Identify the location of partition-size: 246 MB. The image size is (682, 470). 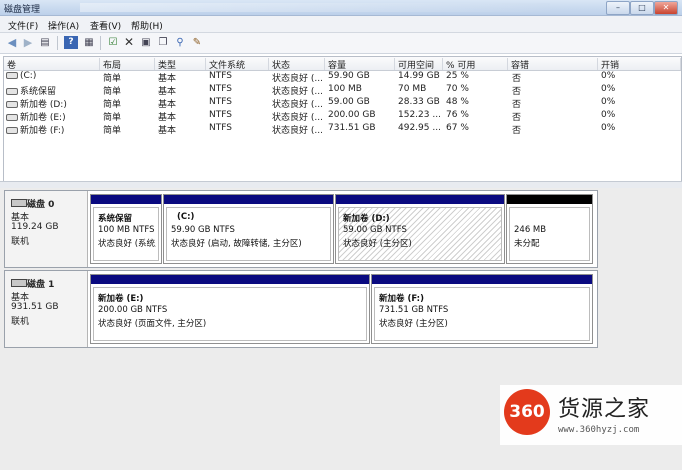
(530, 230).